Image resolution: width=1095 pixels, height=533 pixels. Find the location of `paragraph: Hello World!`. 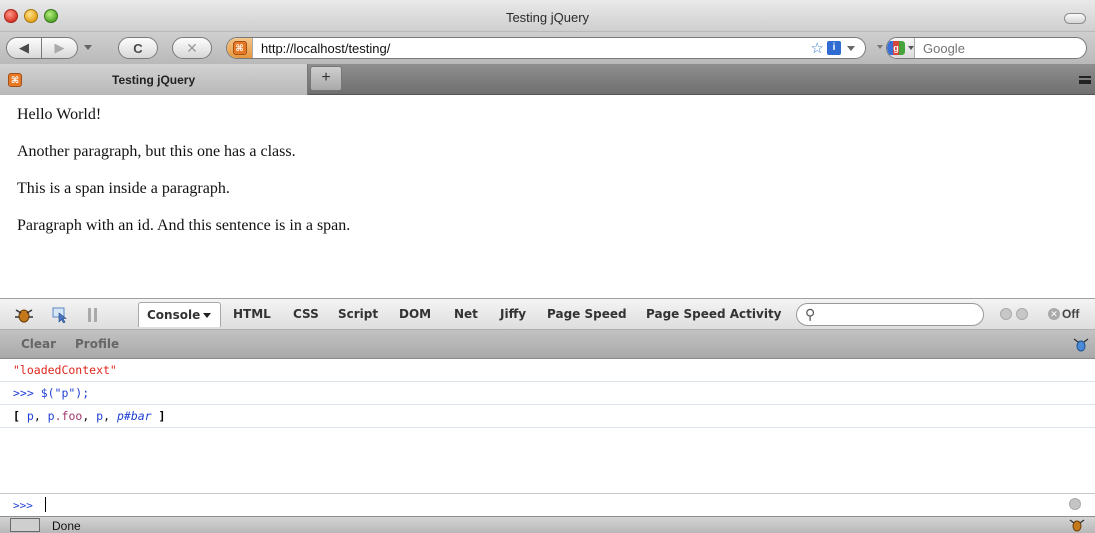

paragraph: Hello World! is located at coordinates (59, 114).